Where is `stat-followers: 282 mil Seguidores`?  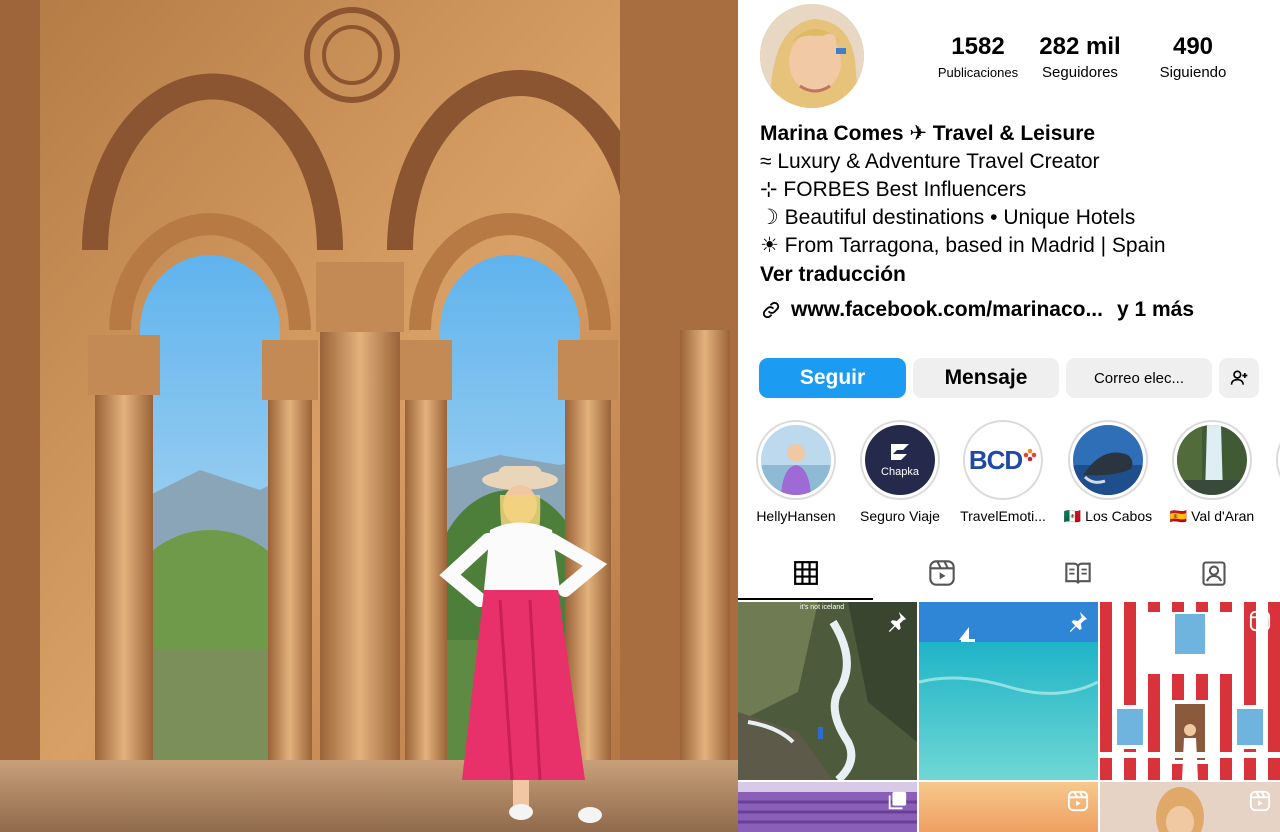
stat-followers: 282 mil Seguidores is located at coordinates (1080, 58).